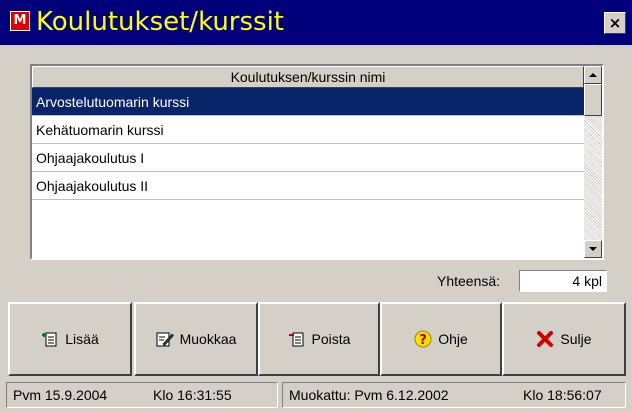 This screenshot has width=632, height=412. What do you see at coordinates (208, 339) in the screenshot?
I see `edit-button-label: Muokkaa` at bounding box center [208, 339].